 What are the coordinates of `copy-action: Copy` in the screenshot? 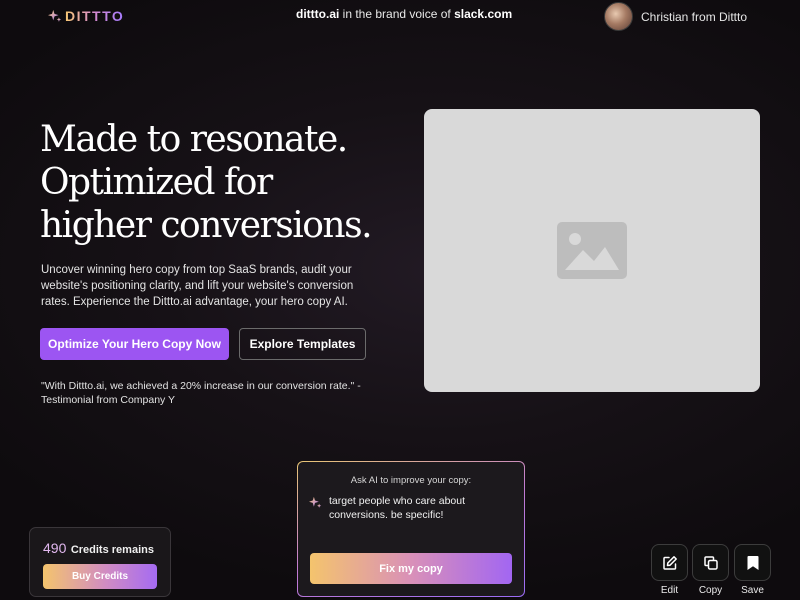 It's located at (710, 570).